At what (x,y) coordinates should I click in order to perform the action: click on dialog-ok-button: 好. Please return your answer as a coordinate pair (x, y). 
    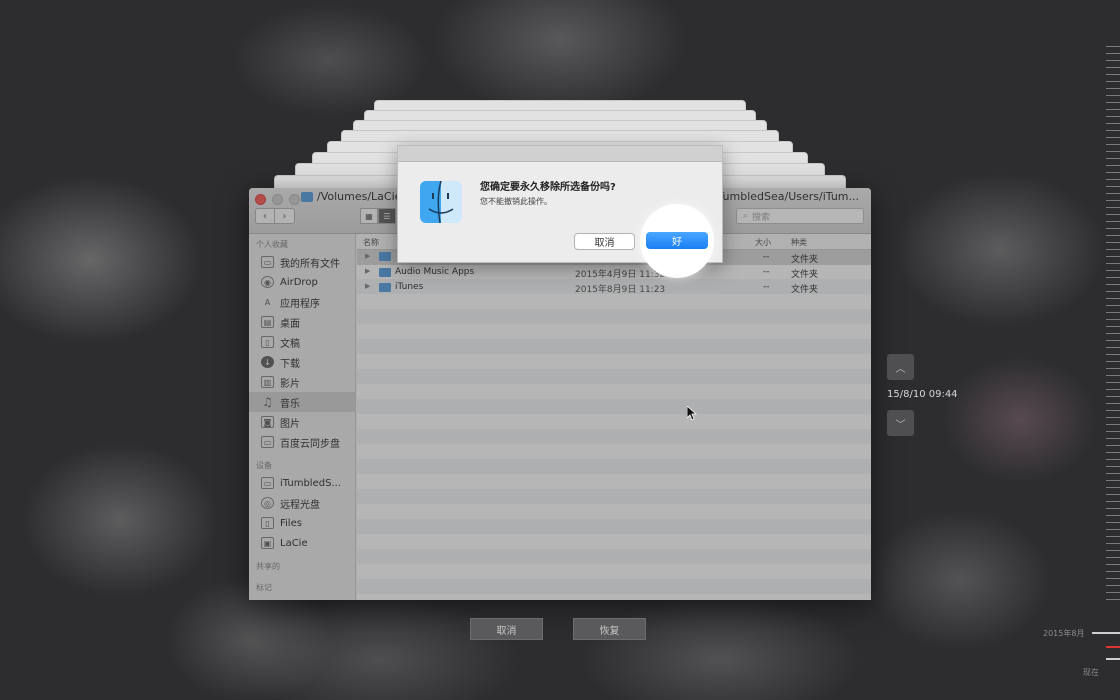
    Looking at the image, I should click on (677, 240).